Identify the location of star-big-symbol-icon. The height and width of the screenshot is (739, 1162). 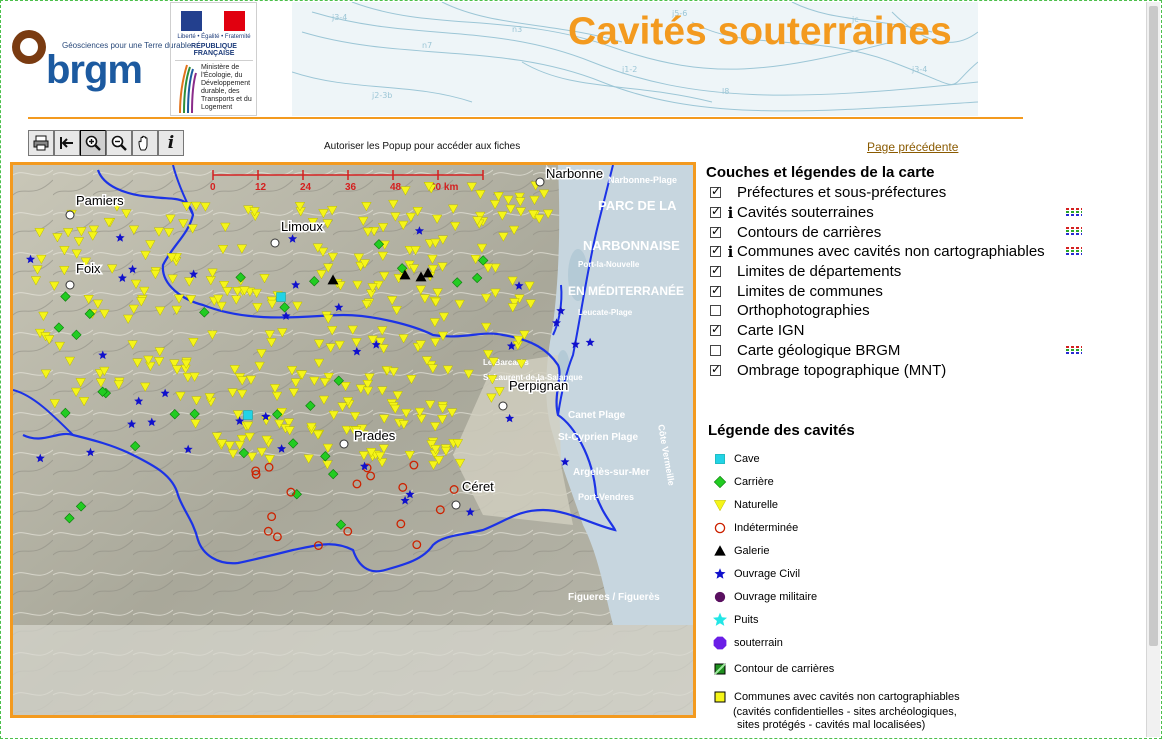
(720, 620).